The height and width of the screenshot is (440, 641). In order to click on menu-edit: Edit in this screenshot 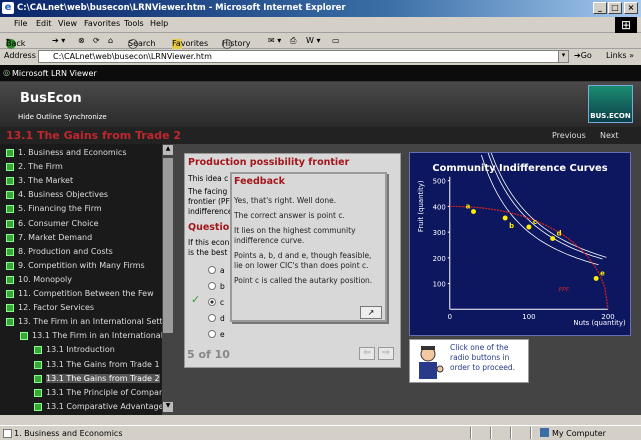, I will do `click(44, 23)`.